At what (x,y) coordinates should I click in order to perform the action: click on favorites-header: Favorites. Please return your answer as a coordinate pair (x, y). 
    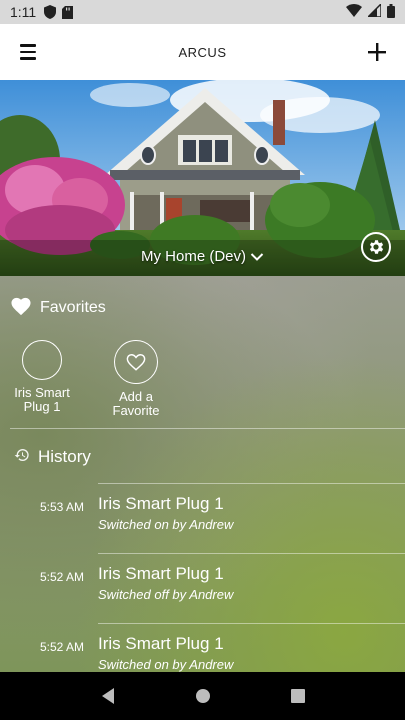
    Looking at the image, I should click on (202, 308).